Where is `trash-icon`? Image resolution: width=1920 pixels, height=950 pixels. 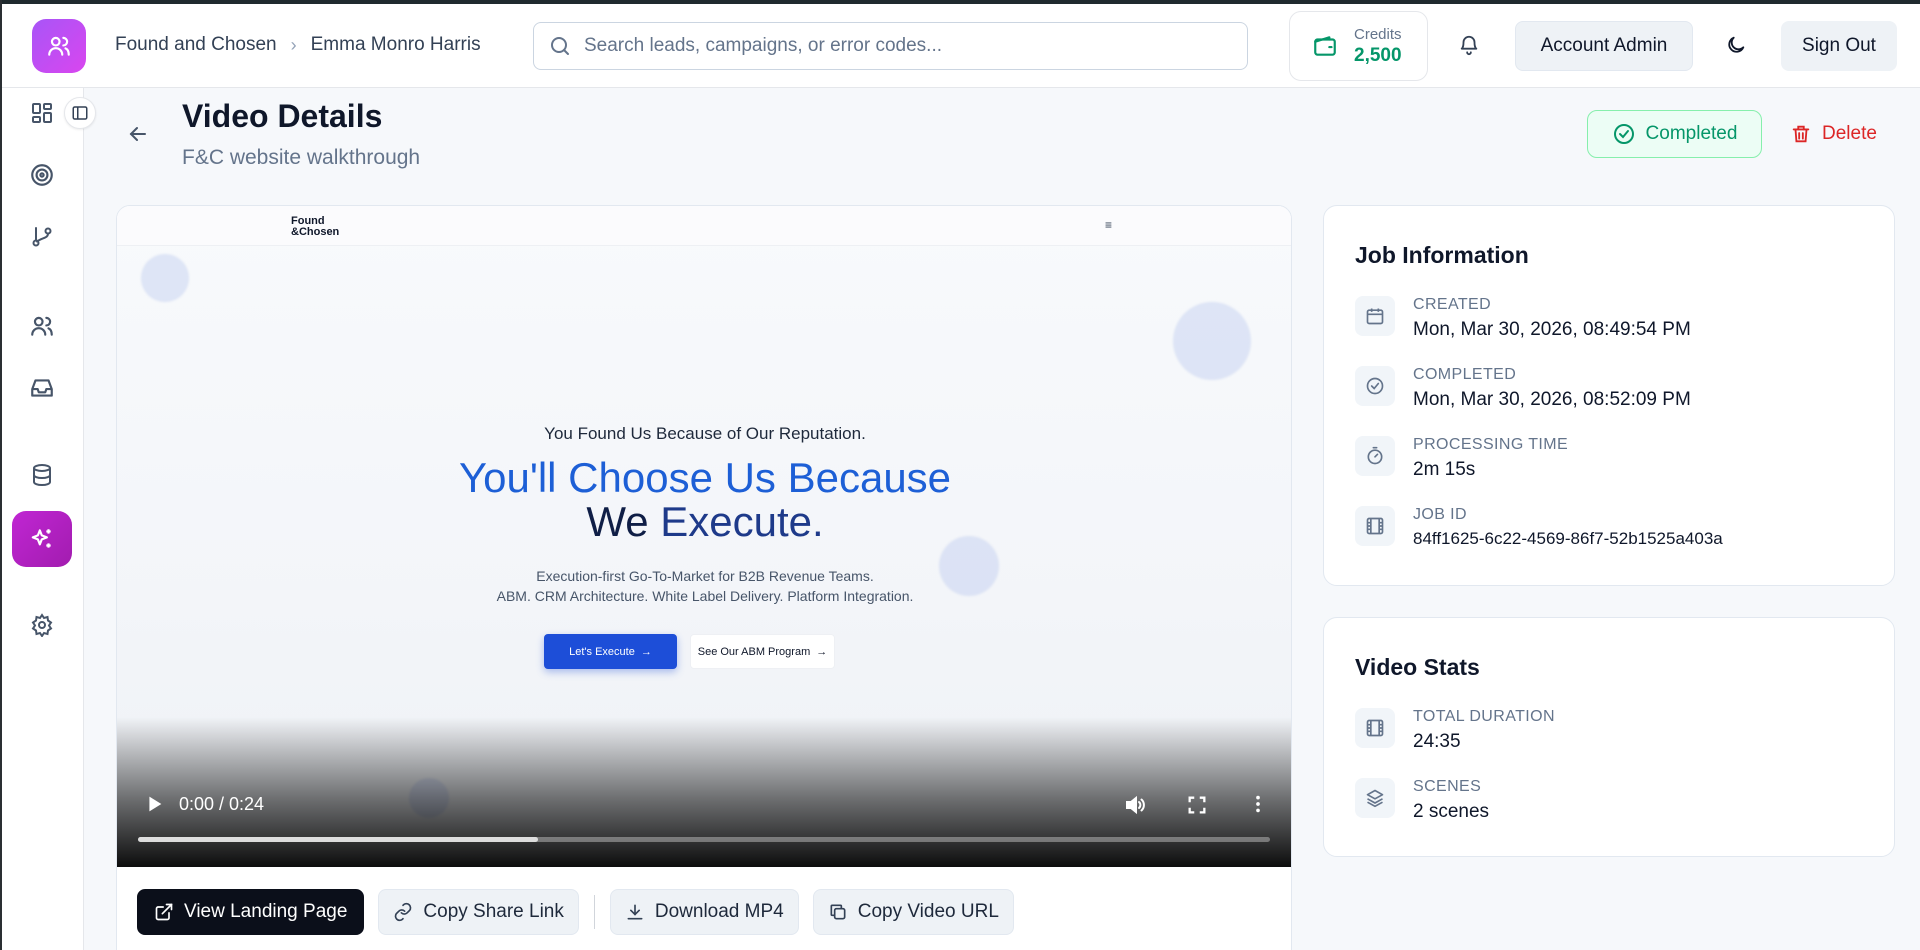 trash-icon is located at coordinates (1801, 134).